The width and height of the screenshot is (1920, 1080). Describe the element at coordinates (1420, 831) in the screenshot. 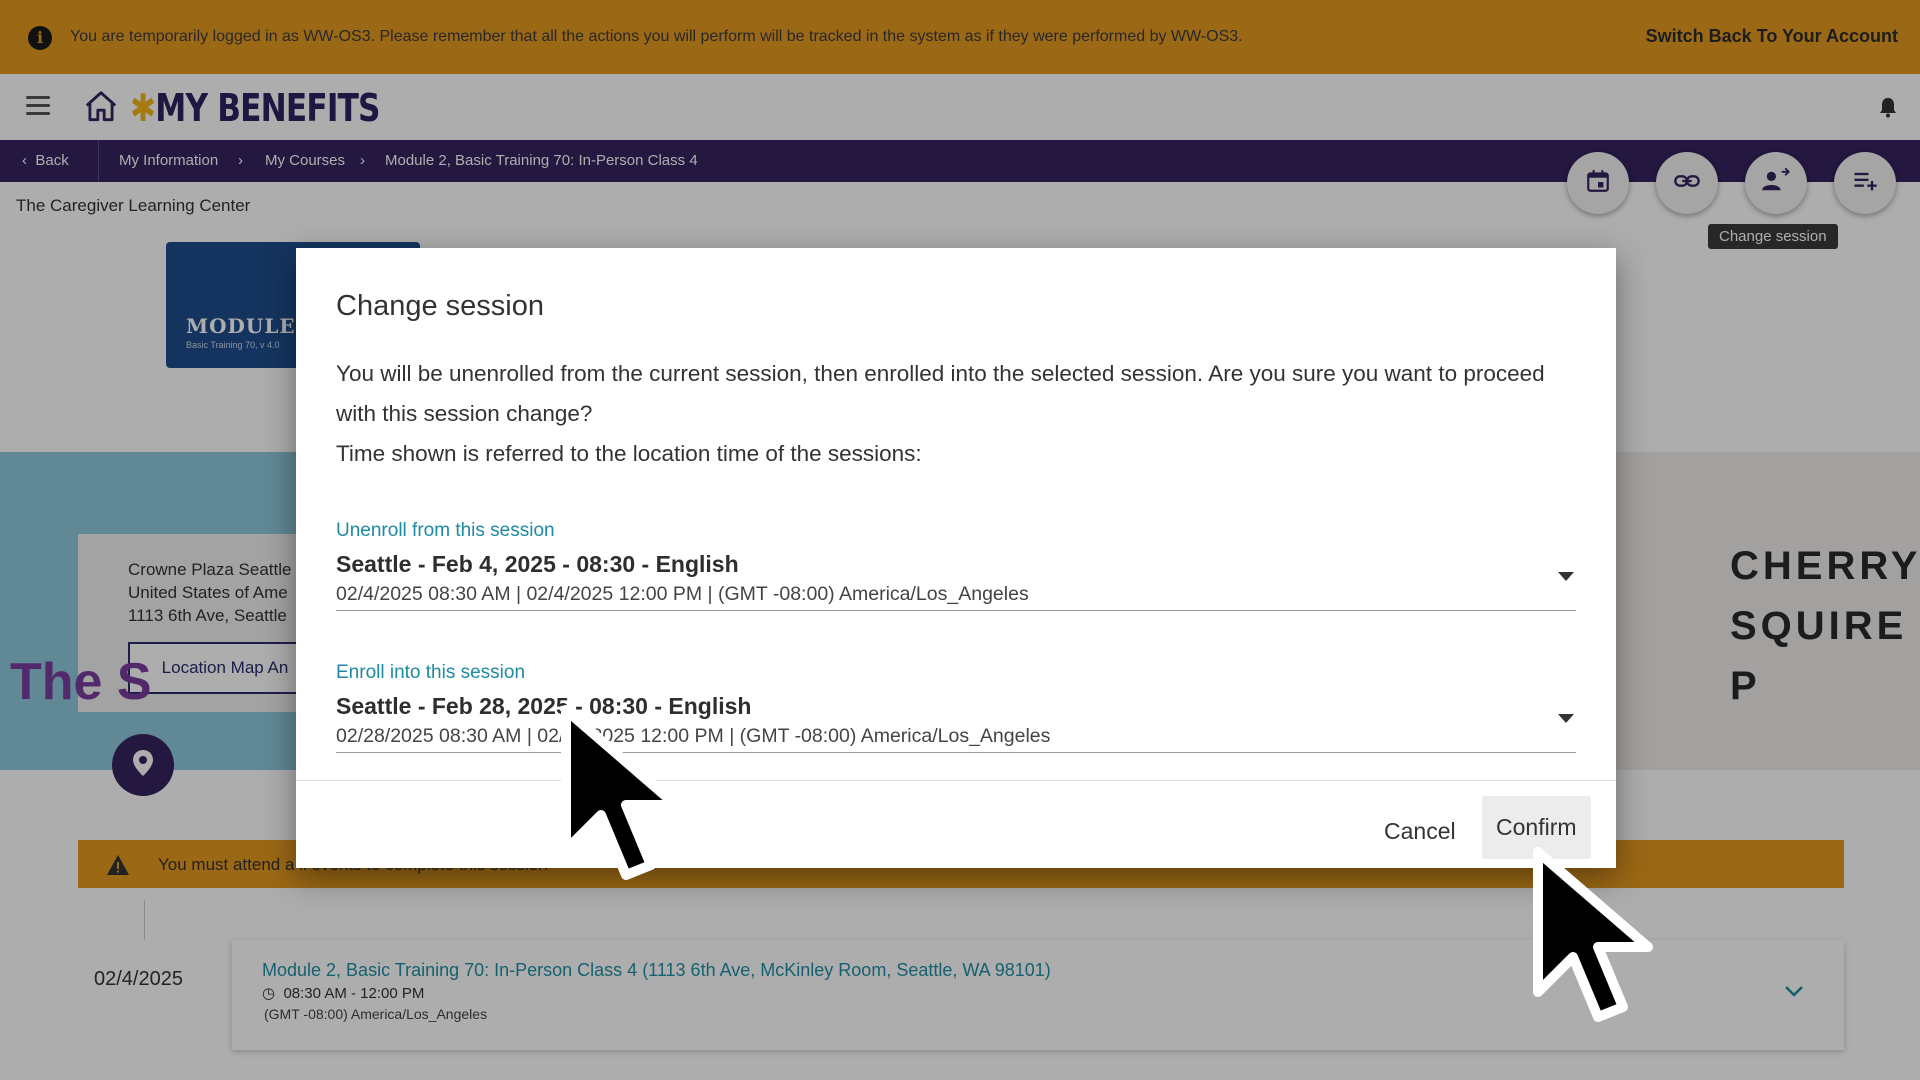

I see `cancel-button: Cancel` at that location.